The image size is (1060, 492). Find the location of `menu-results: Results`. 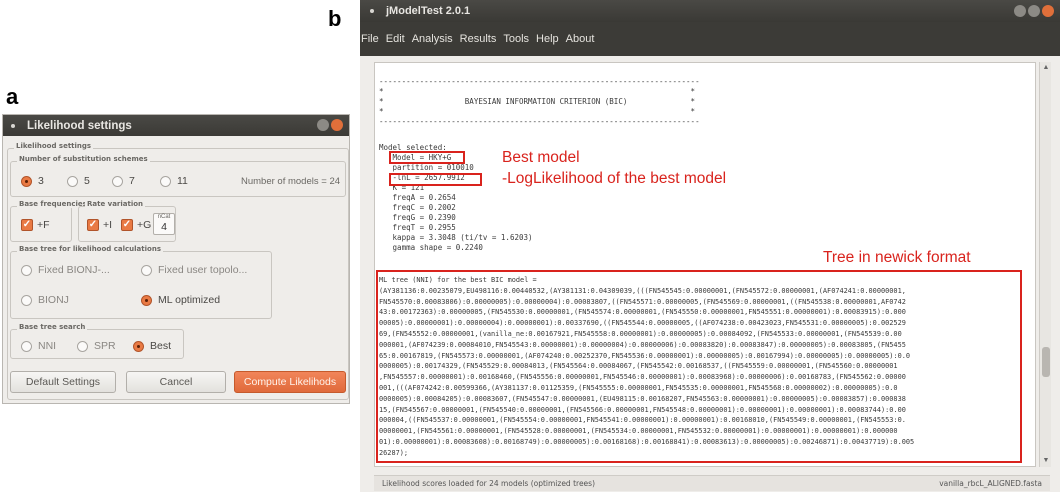

menu-results: Results is located at coordinates (478, 39).